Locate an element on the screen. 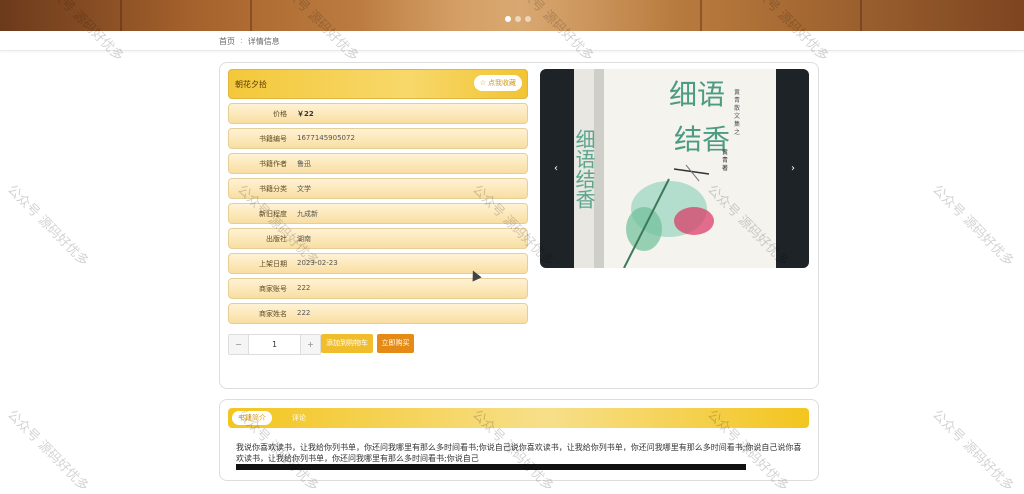 This screenshot has width=1024, height=494. product-title-bar: 朝花夕拾 ☆ 点我收藏 is located at coordinates (378, 84).